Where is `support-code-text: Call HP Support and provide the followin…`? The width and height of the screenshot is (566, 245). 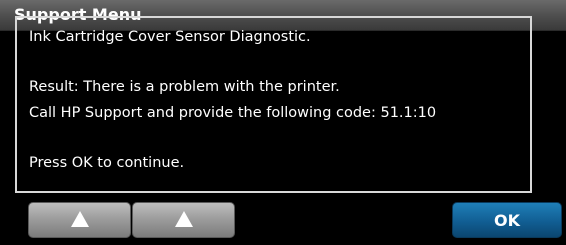 support-code-text: Call HP Support and provide the followin… is located at coordinates (233, 113).